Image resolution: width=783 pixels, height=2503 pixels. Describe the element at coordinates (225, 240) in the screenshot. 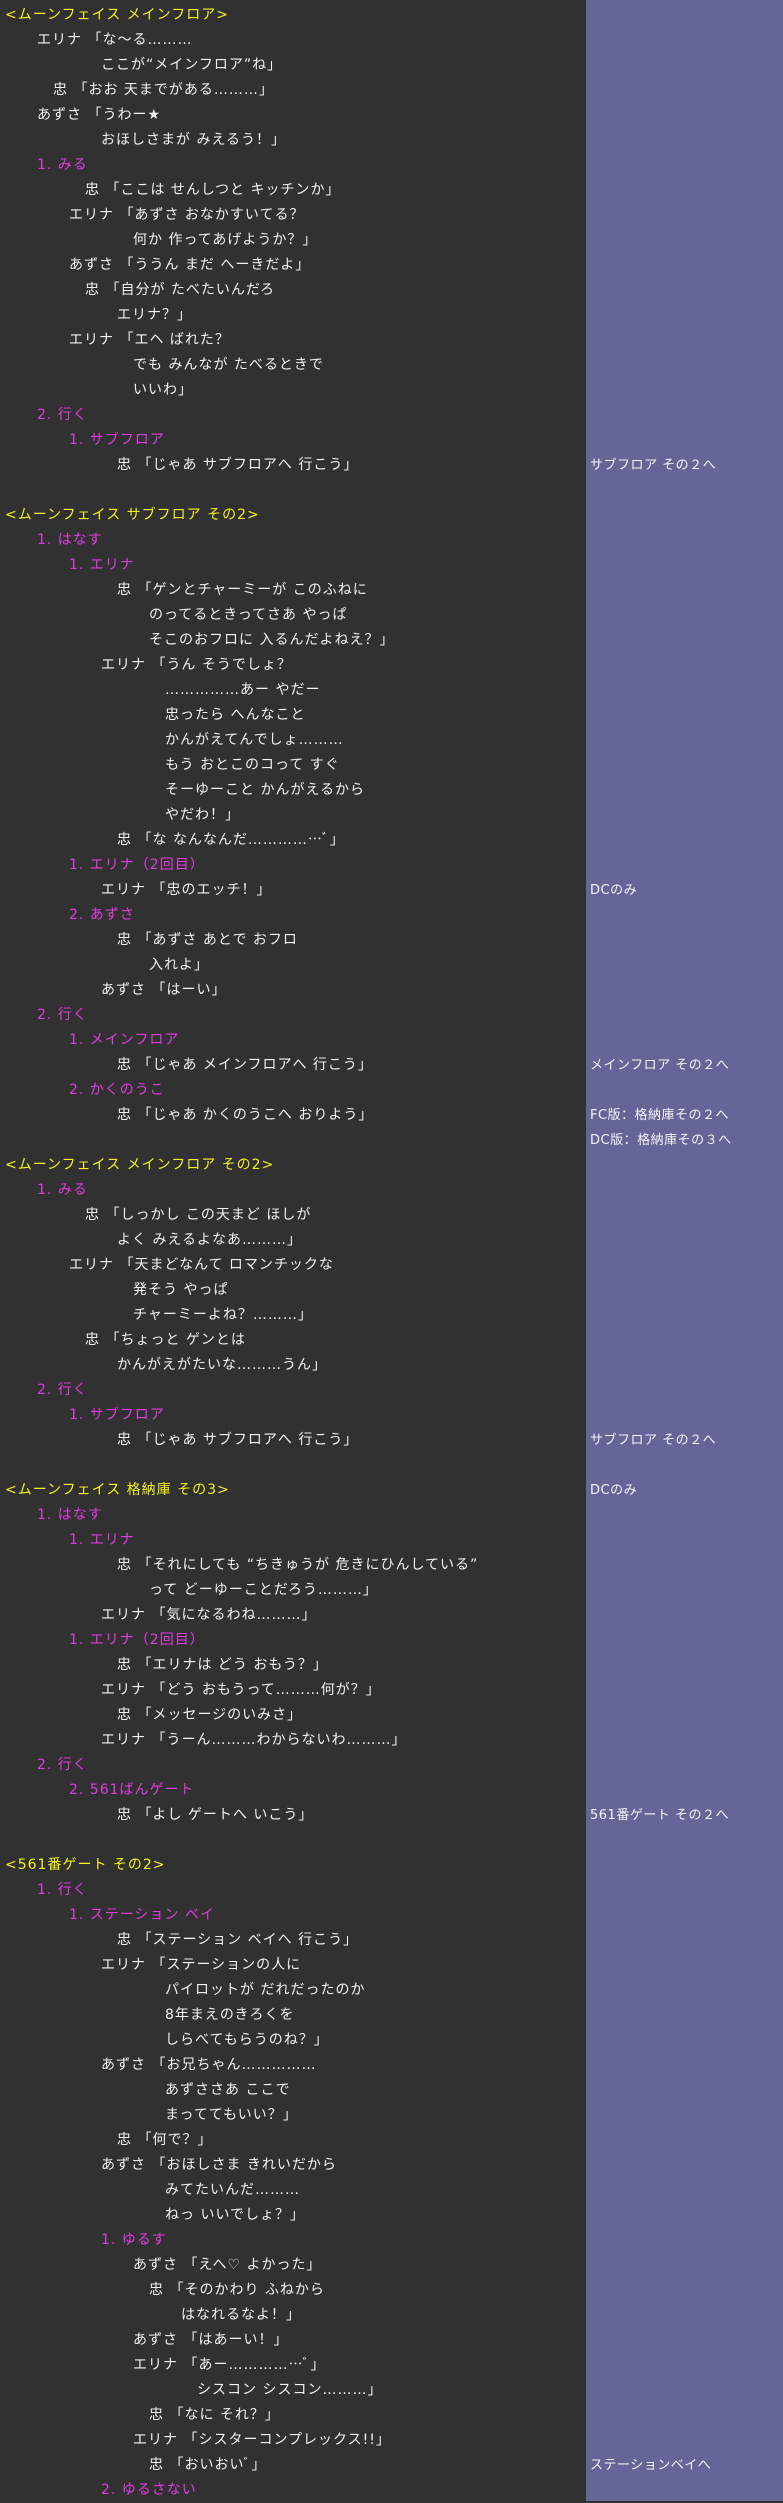

I see `dialogue-line: 何か 作ってあげようか？」` at that location.